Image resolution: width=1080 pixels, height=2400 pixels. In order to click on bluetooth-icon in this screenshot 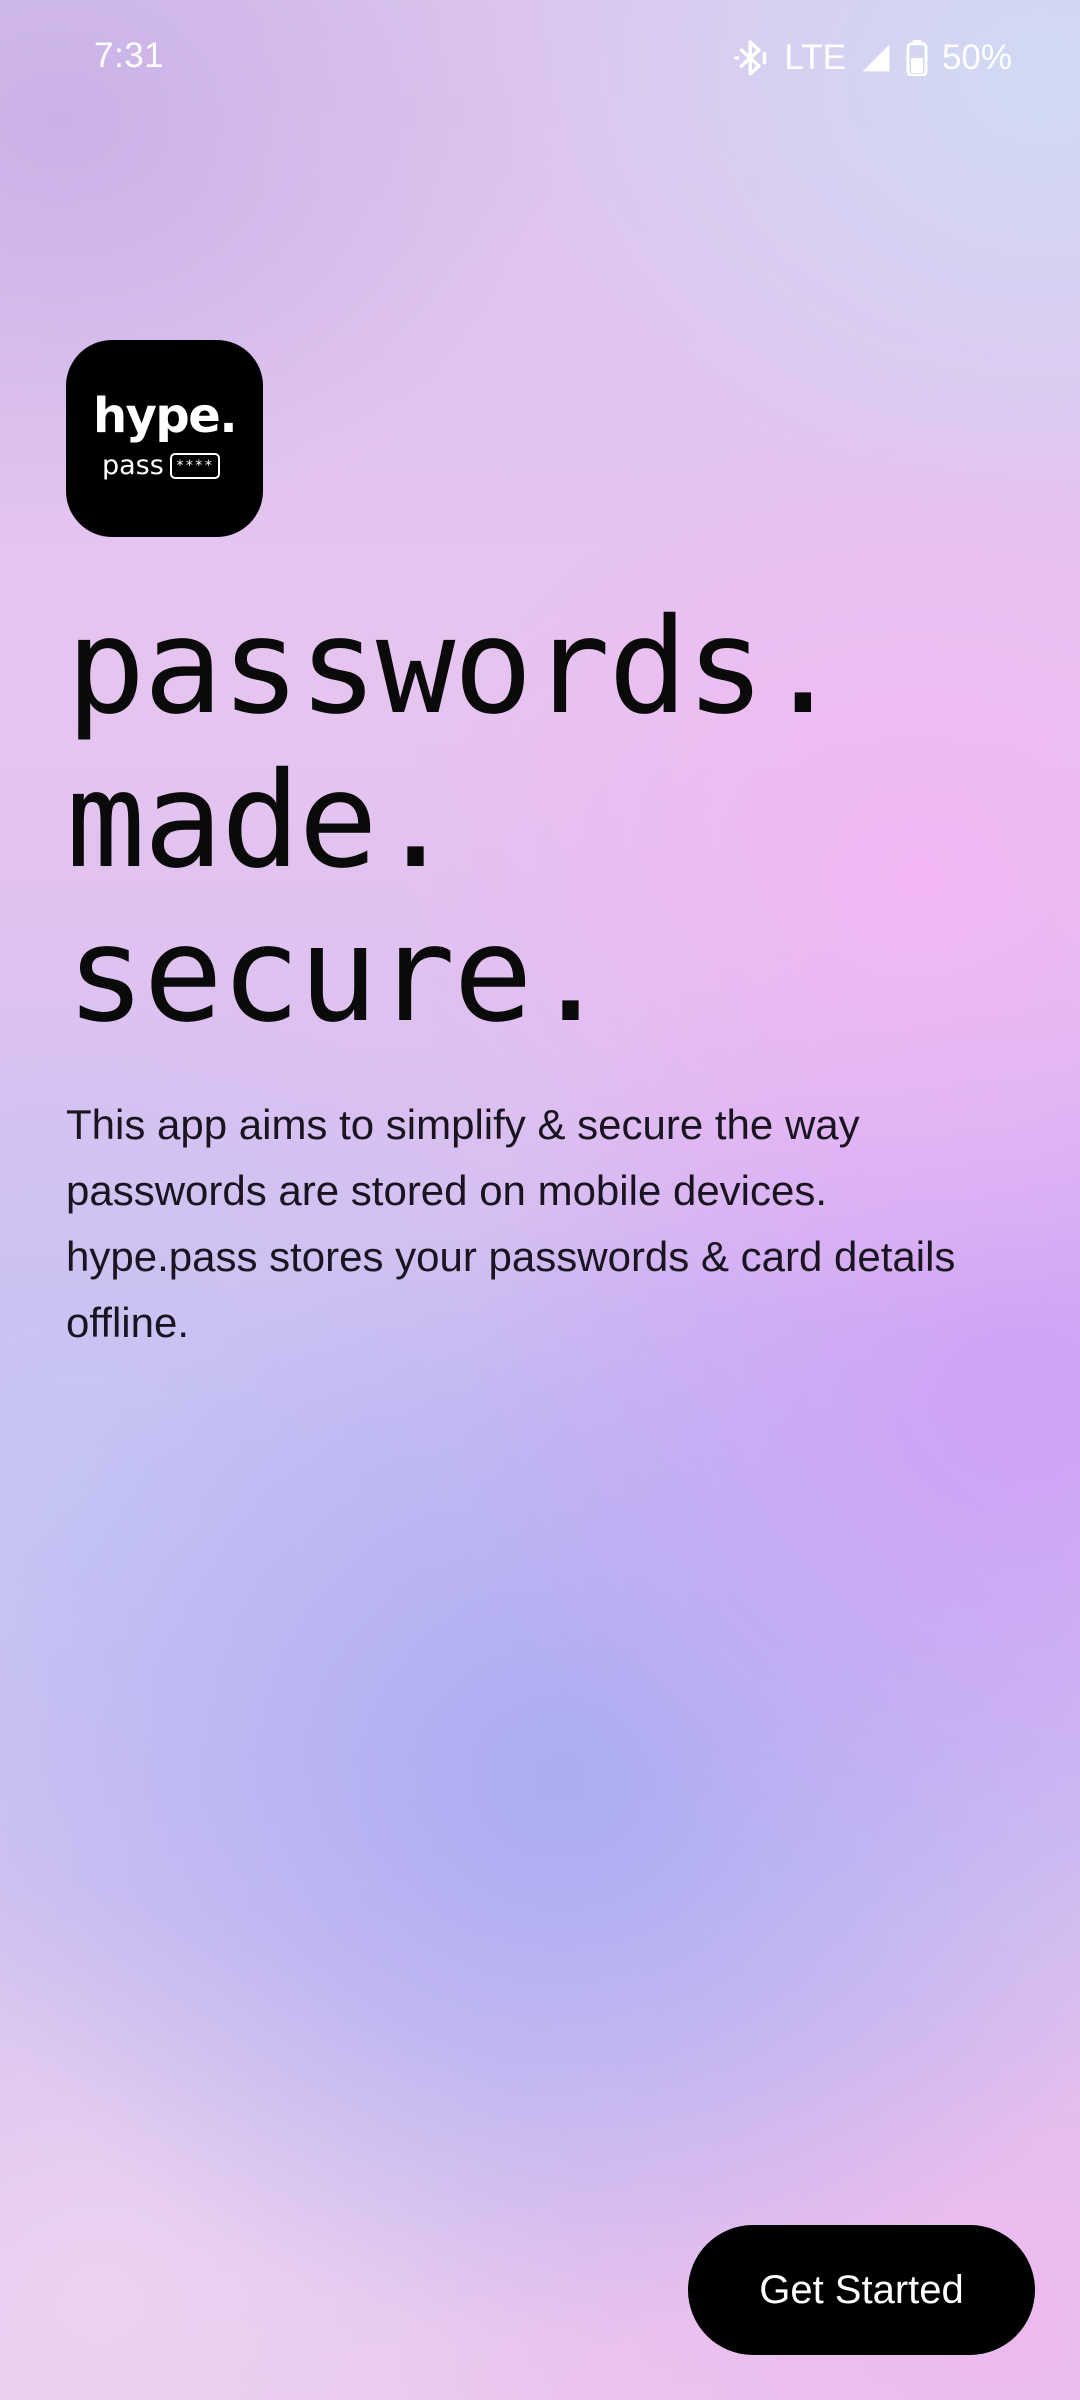, I will do `click(751, 58)`.